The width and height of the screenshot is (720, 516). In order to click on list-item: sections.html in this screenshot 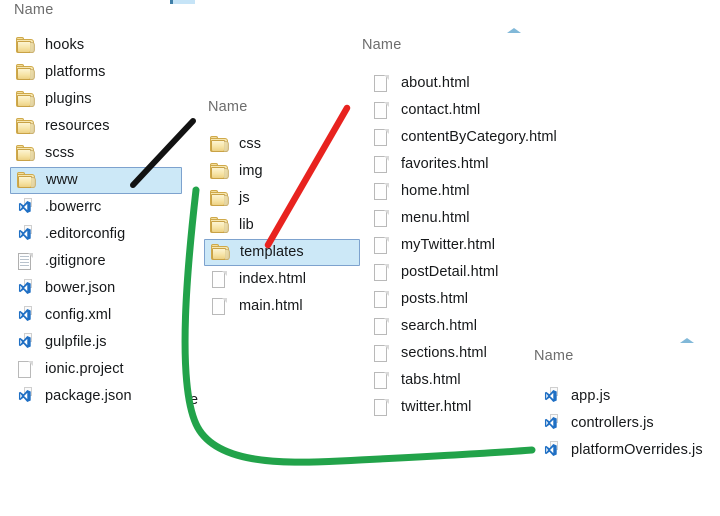, I will do `click(451, 353)`.